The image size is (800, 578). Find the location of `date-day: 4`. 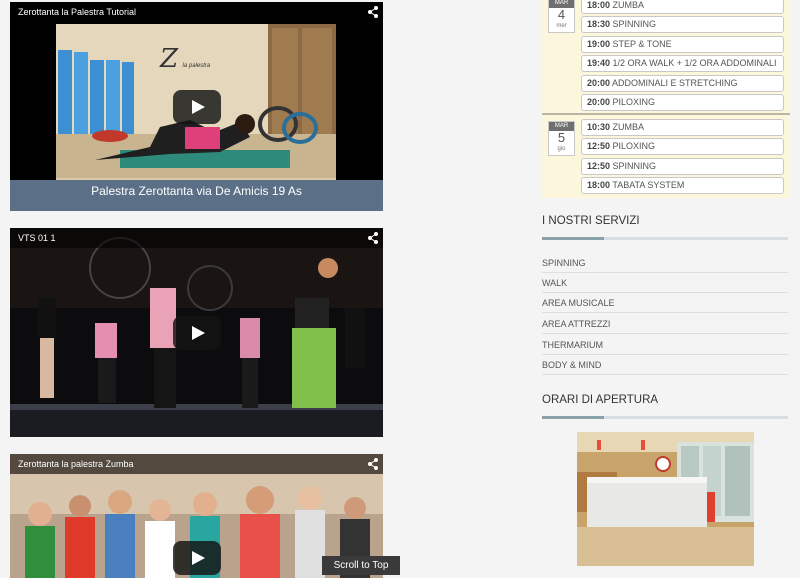

date-day: 4 is located at coordinates (561, 14).